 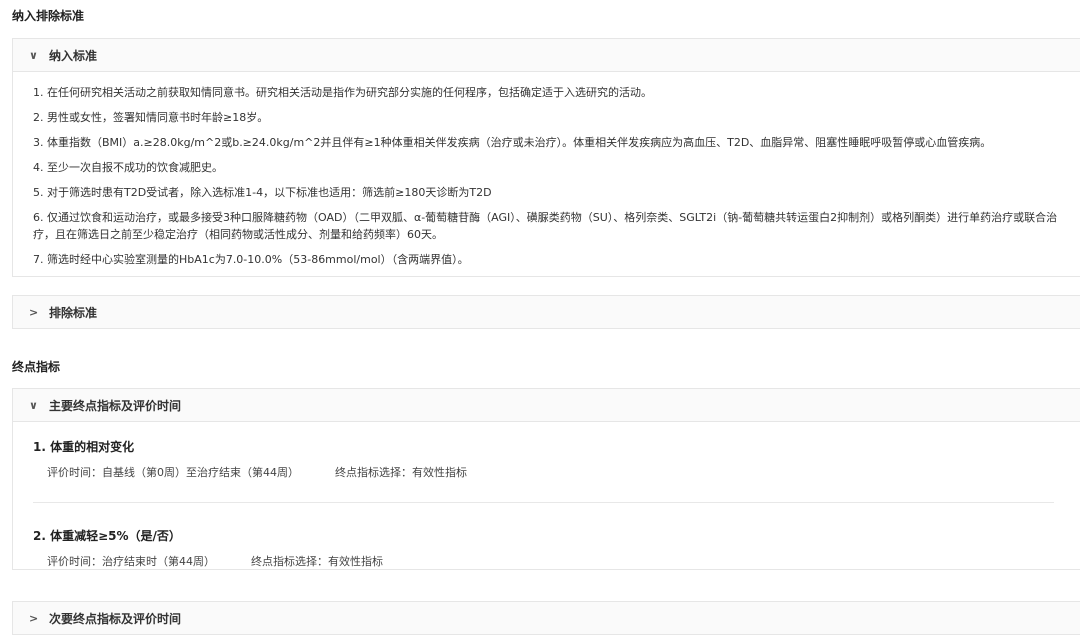 I want to click on endpoint-meta: 评价时间：治疗结束时（第44周） 终点指标选择：有效性指标, so click(x=546, y=561).